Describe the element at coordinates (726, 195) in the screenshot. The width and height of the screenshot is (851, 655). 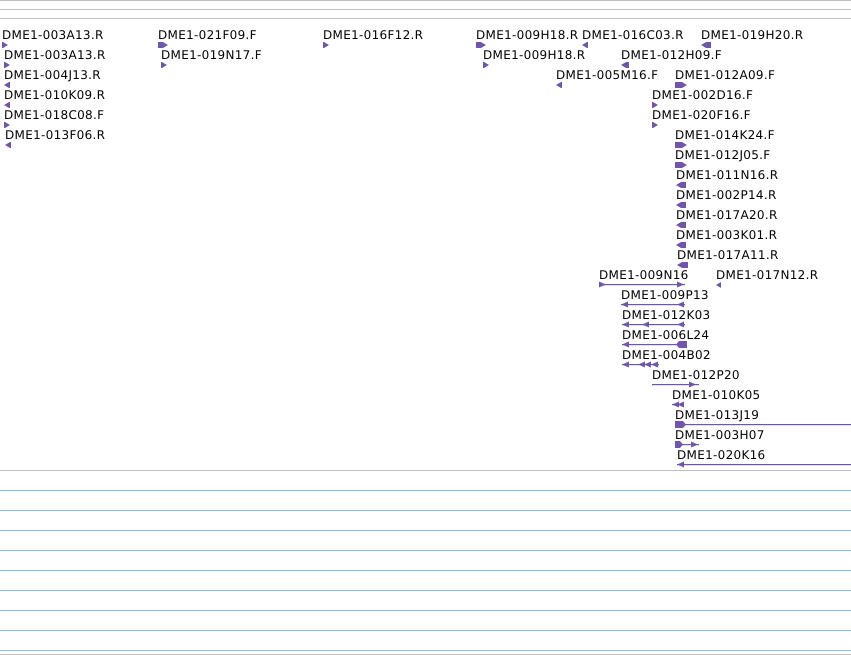
I see `feature-label: DME1-002P14.R` at that location.